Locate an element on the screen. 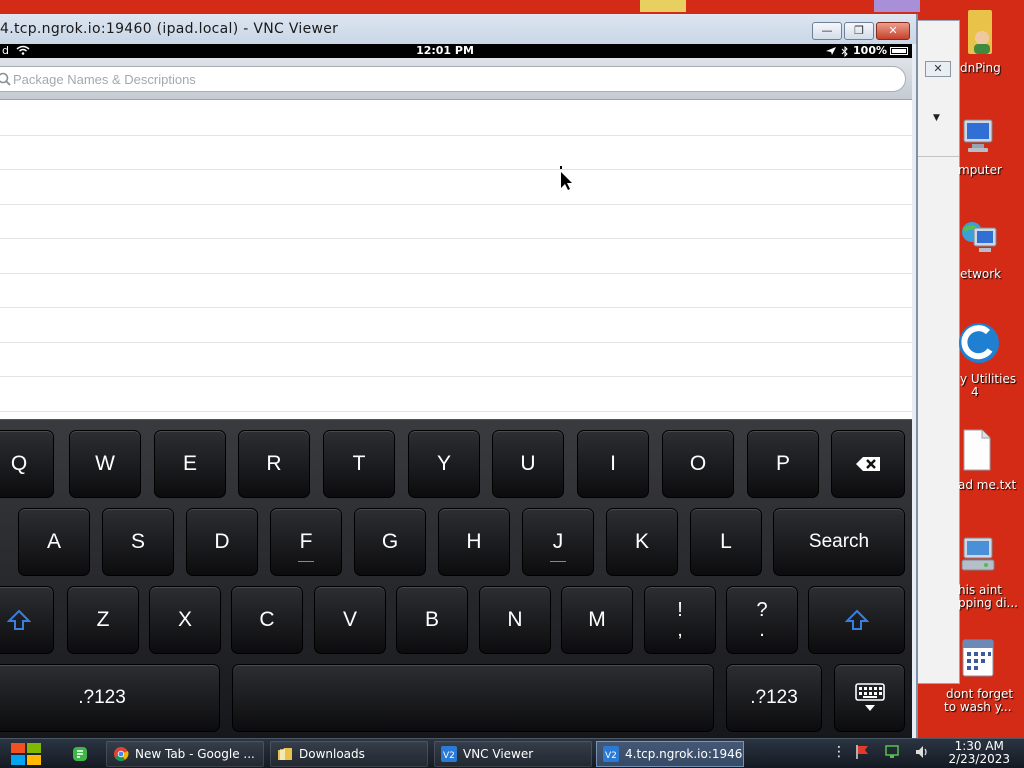 This screenshot has width=1024, height=768. key-w: W is located at coordinates (105, 464).